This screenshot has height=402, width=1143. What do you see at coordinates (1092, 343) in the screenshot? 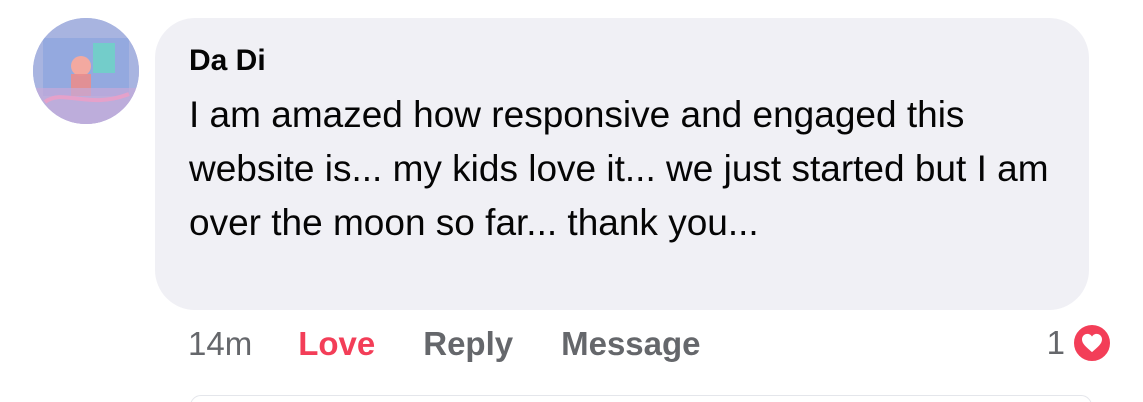
I see `heart-icon` at bounding box center [1092, 343].